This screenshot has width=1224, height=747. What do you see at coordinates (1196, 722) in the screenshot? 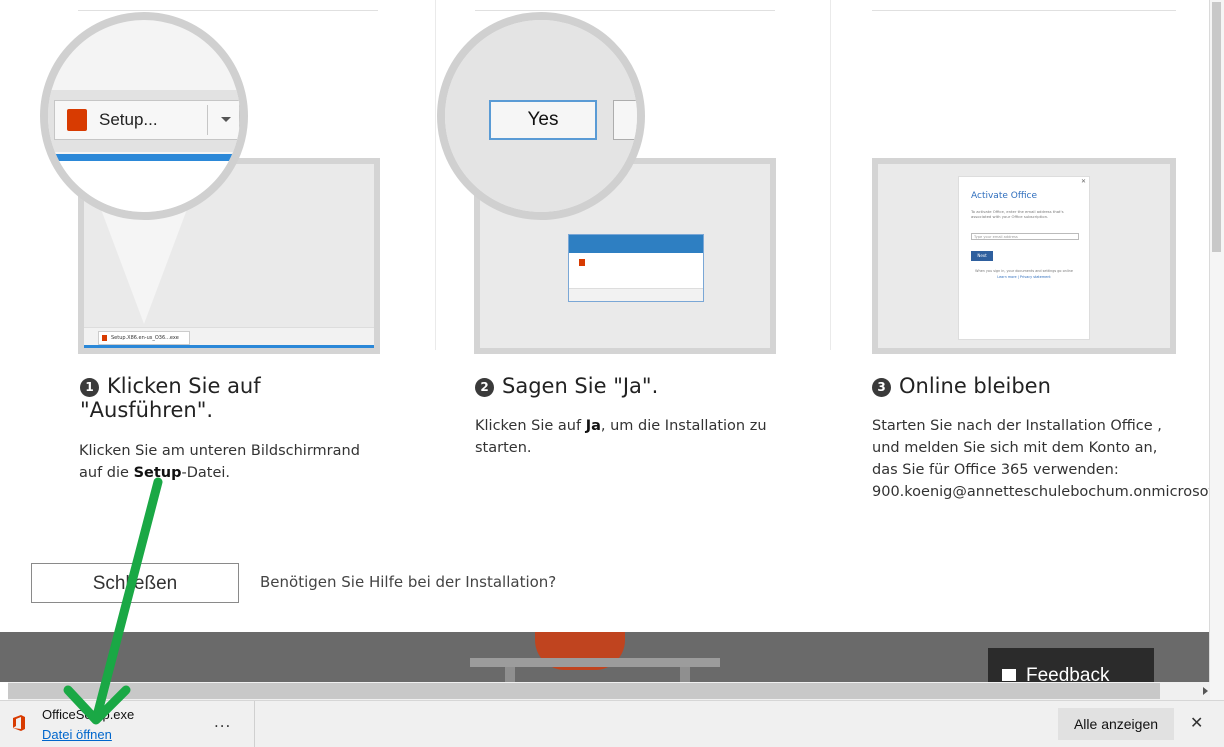
I see `close-icon: ✕` at bounding box center [1196, 722].